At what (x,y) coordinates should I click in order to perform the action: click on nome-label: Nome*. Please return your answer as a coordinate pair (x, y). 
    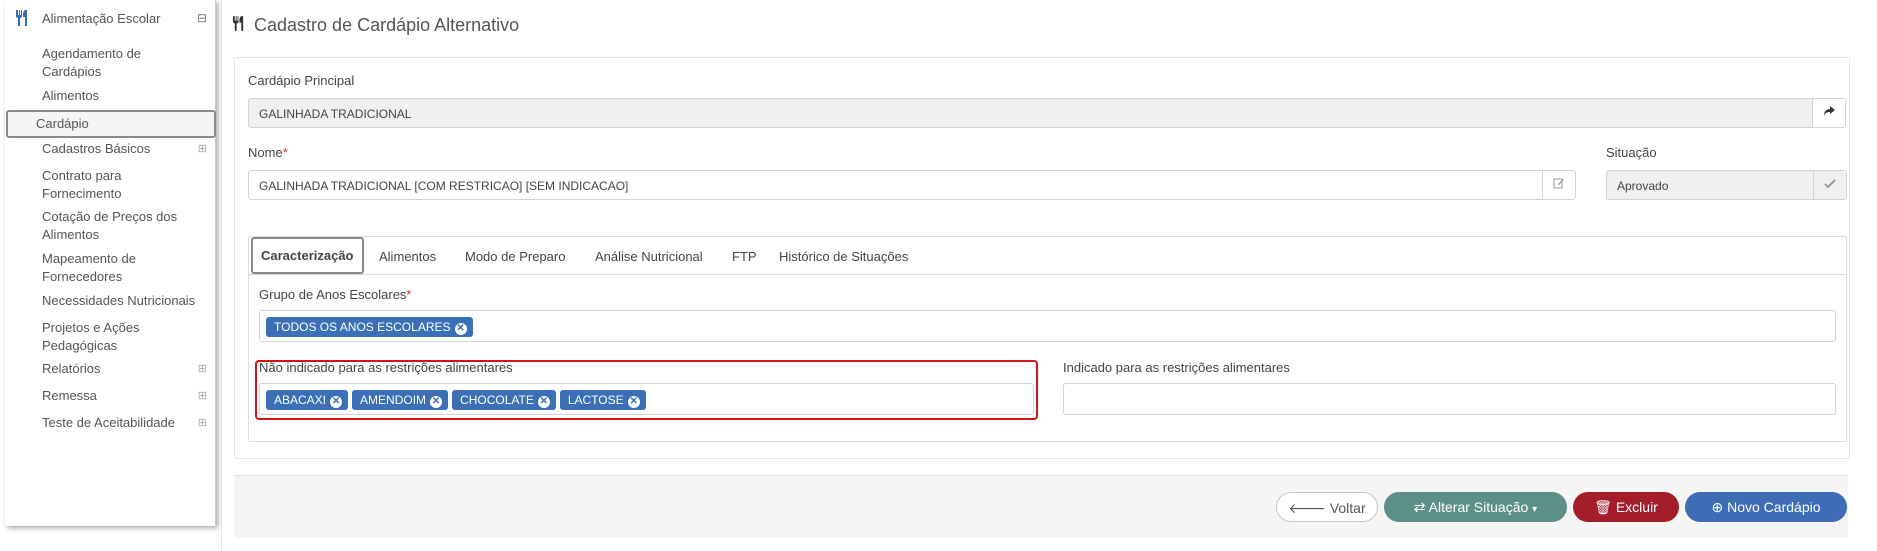
    Looking at the image, I should click on (268, 152).